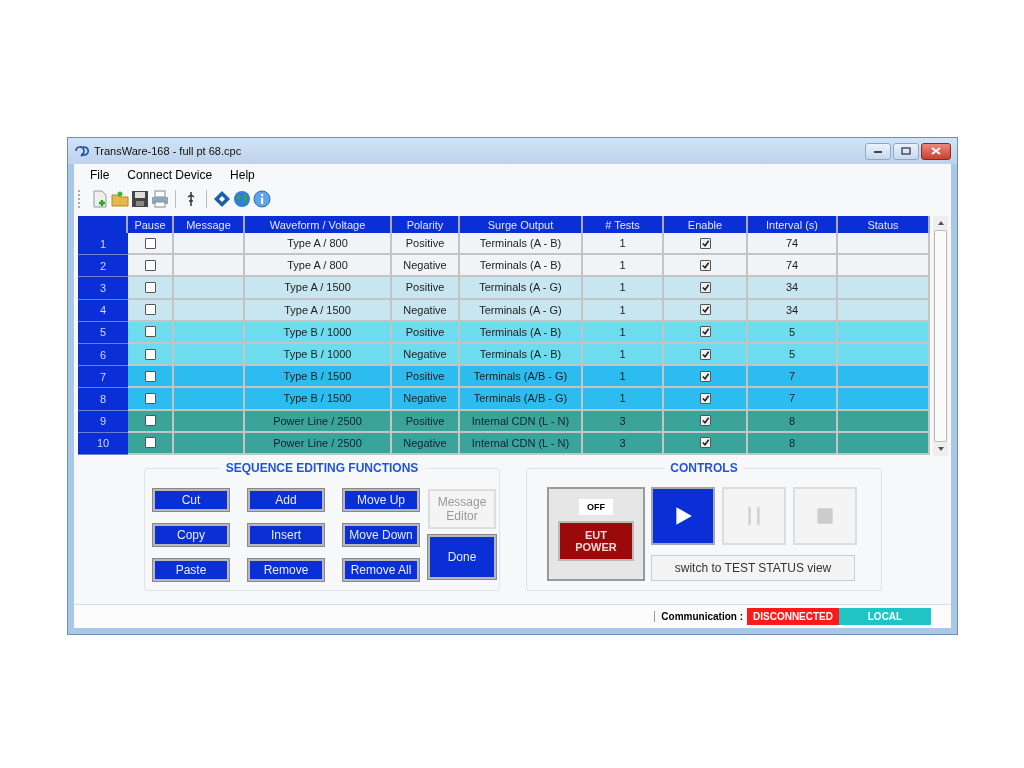 Image resolution: width=1024 pixels, height=768 pixels. What do you see at coordinates (936, 151) in the screenshot?
I see `close-button` at bounding box center [936, 151].